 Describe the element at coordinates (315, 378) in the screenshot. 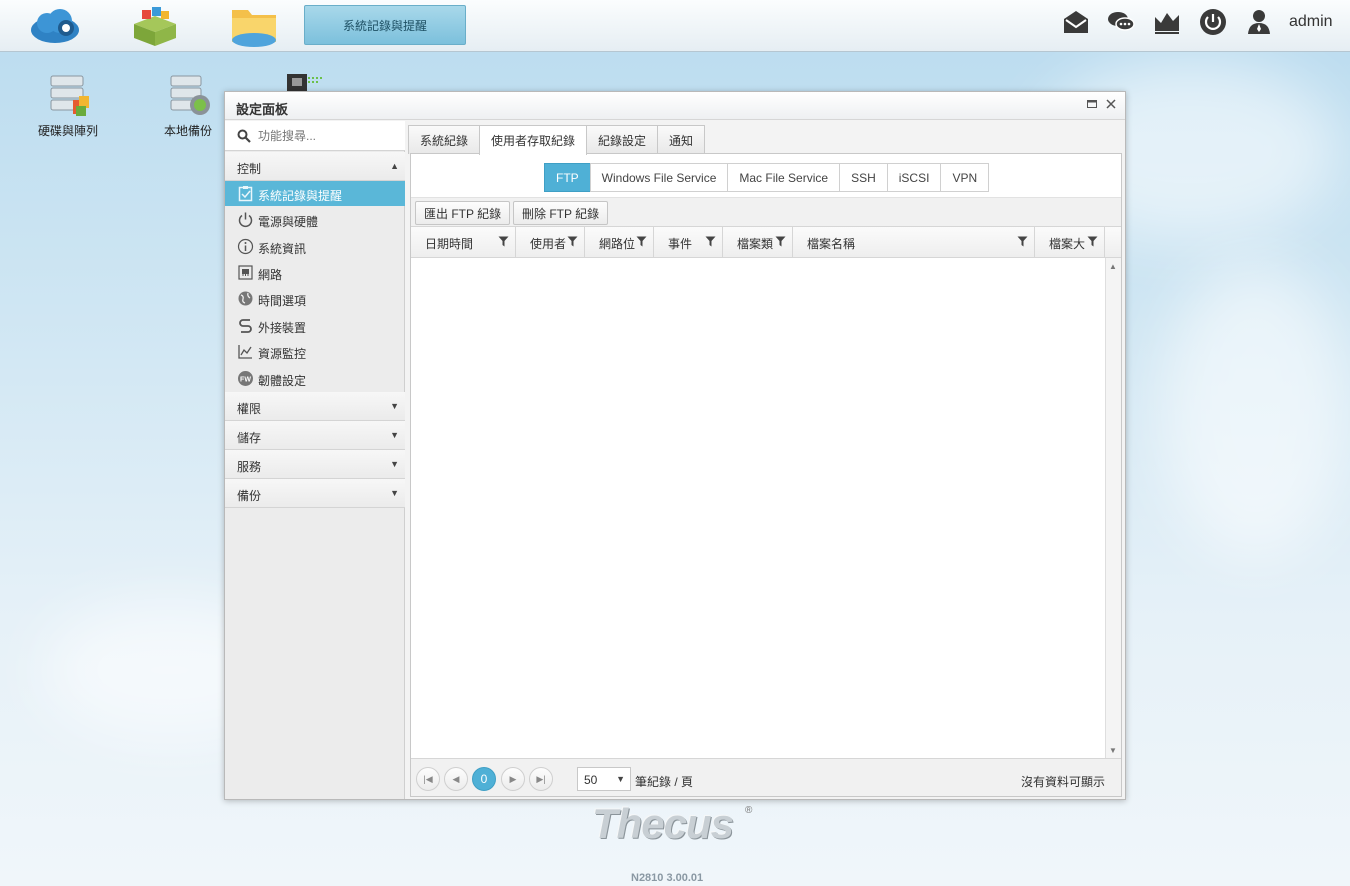

I see `sidebar-item-firmware: FW 韌體設定` at that location.